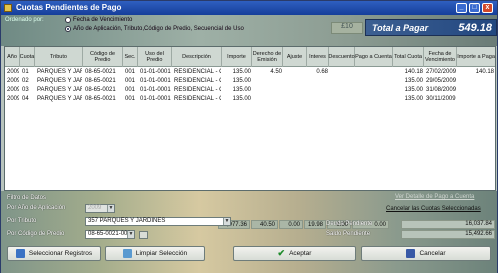 The height and width of the screenshot is (273, 498). I want to click on anio-select-value: 2009, so click(95, 208).